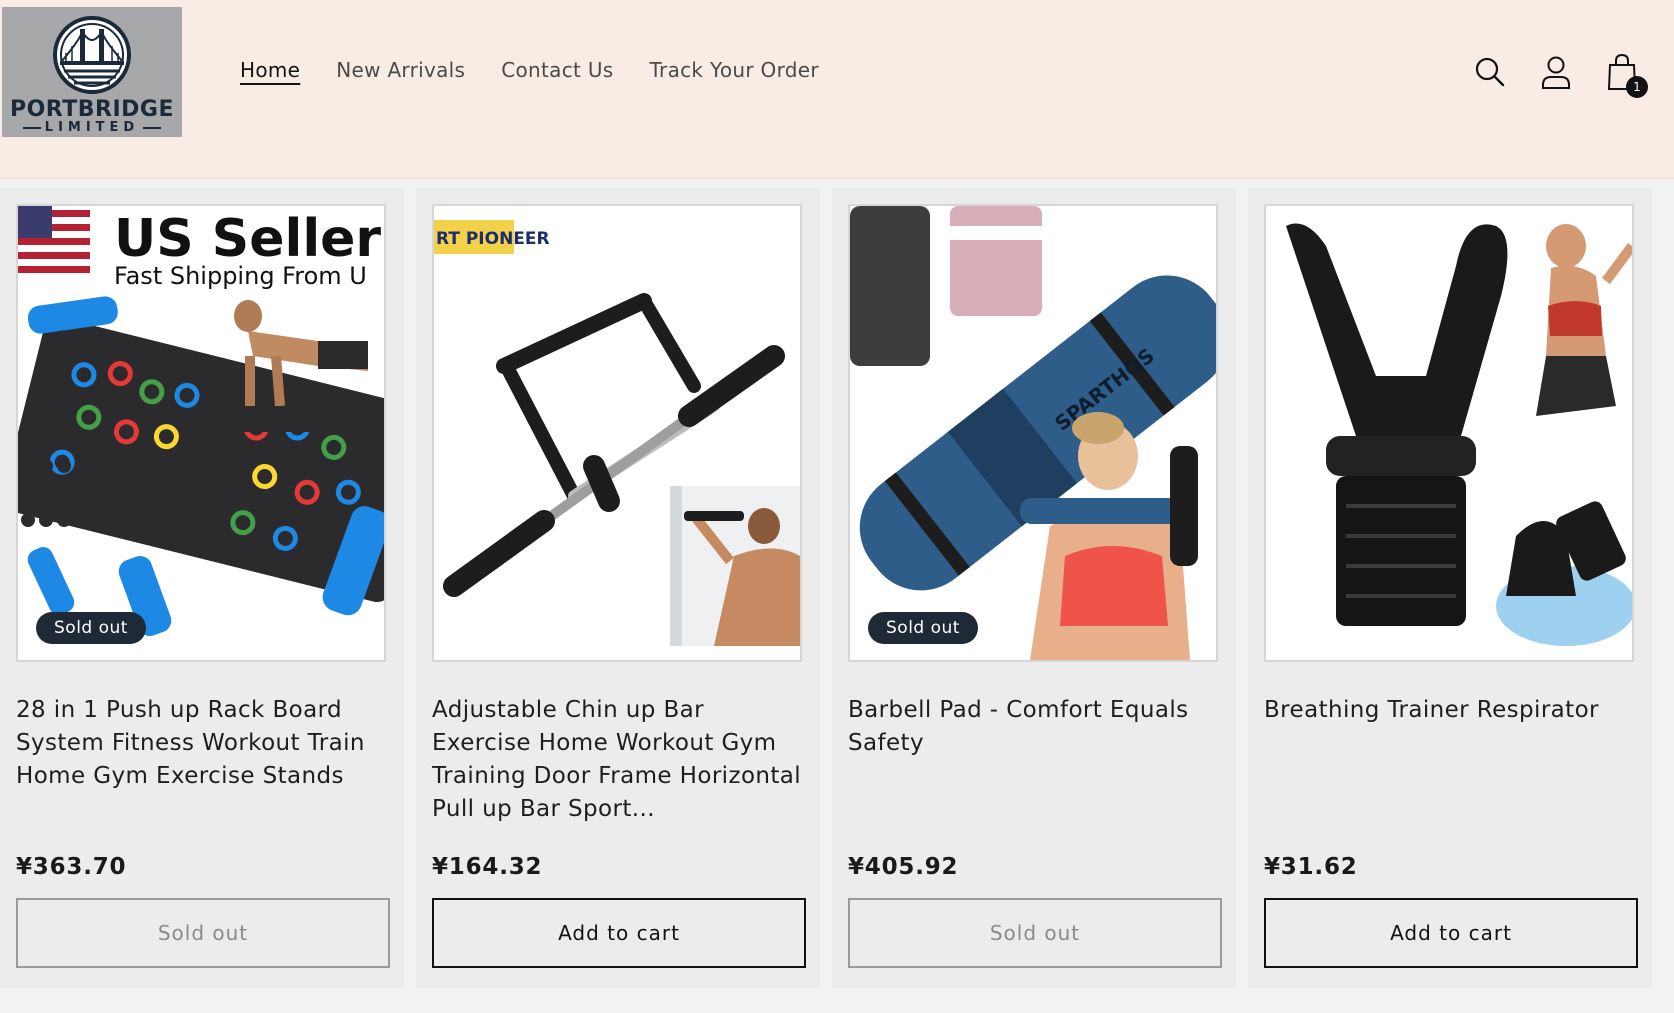  What do you see at coordinates (903, 867) in the screenshot?
I see `product-price: ¥405.92` at bounding box center [903, 867].